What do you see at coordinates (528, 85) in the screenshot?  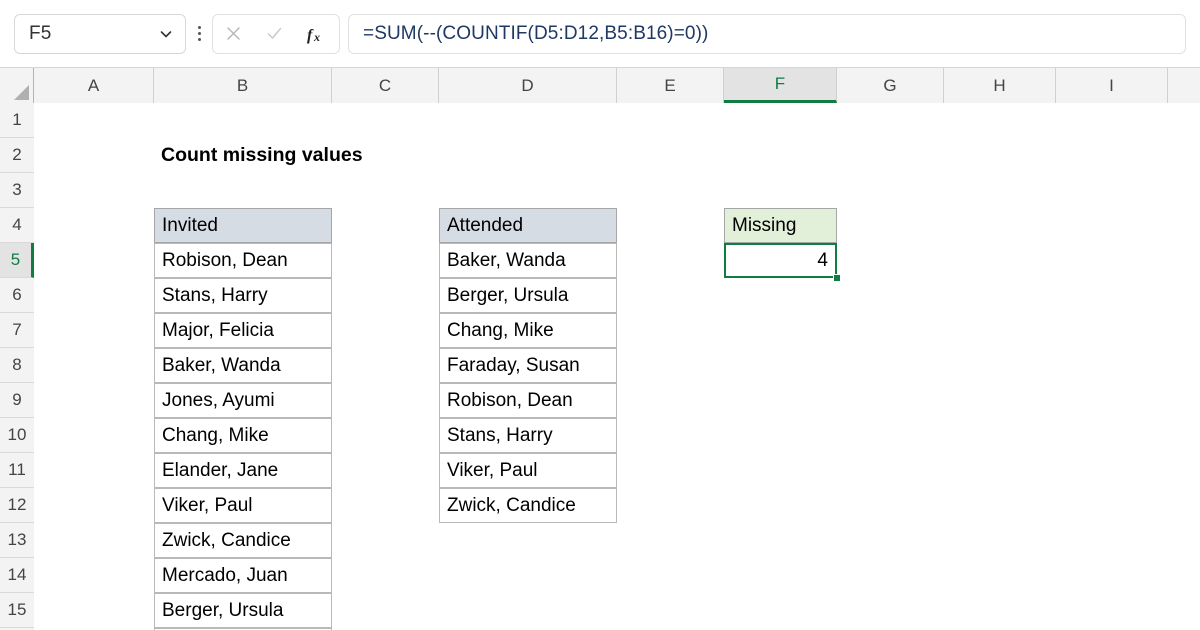 I see `column-header-D: D` at bounding box center [528, 85].